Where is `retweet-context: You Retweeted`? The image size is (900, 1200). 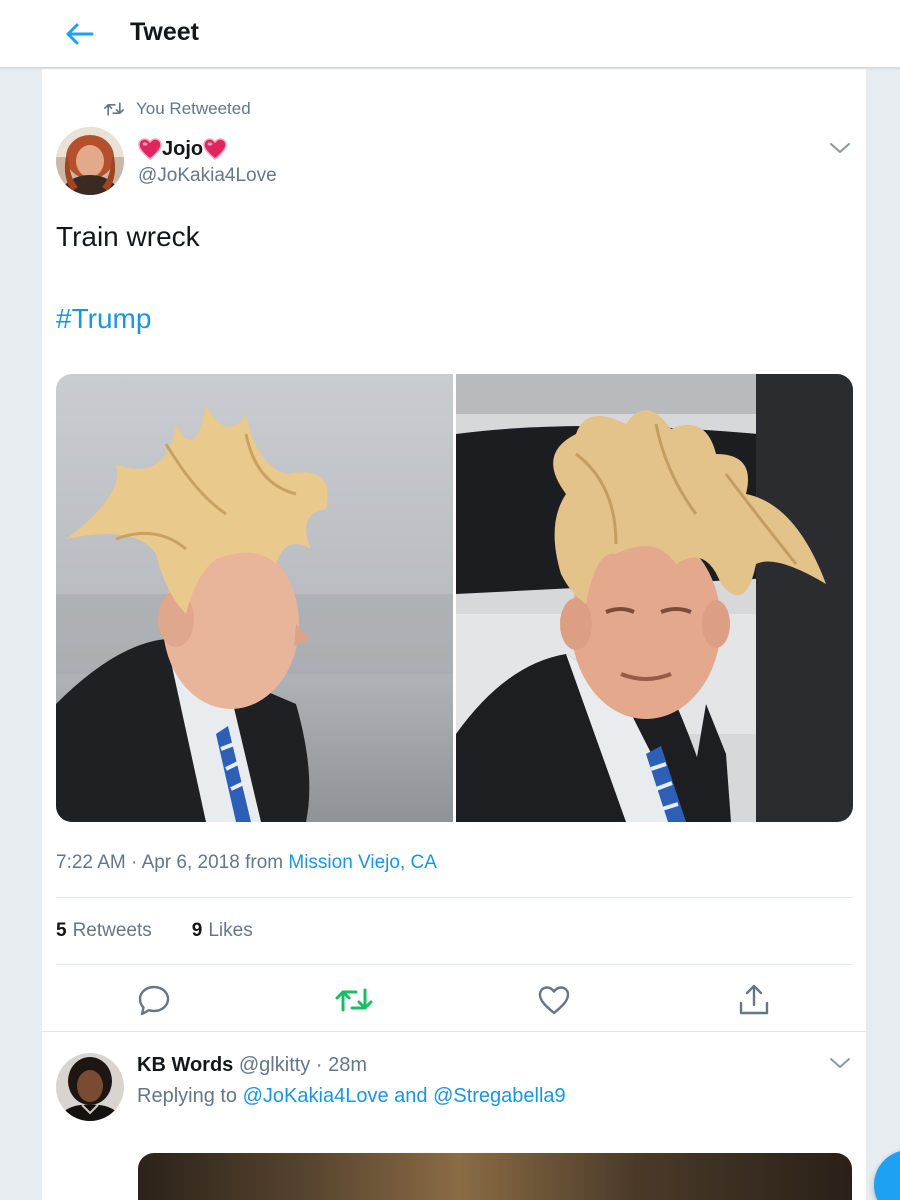 retweet-context: You Retweeted is located at coordinates (177, 109).